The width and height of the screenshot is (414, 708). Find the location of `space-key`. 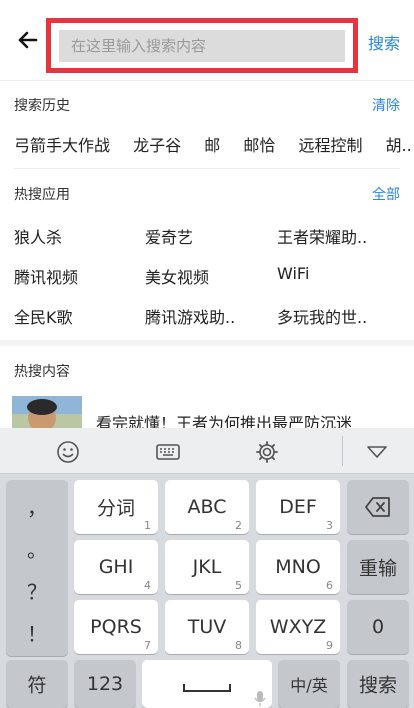

space-key is located at coordinates (207, 684).